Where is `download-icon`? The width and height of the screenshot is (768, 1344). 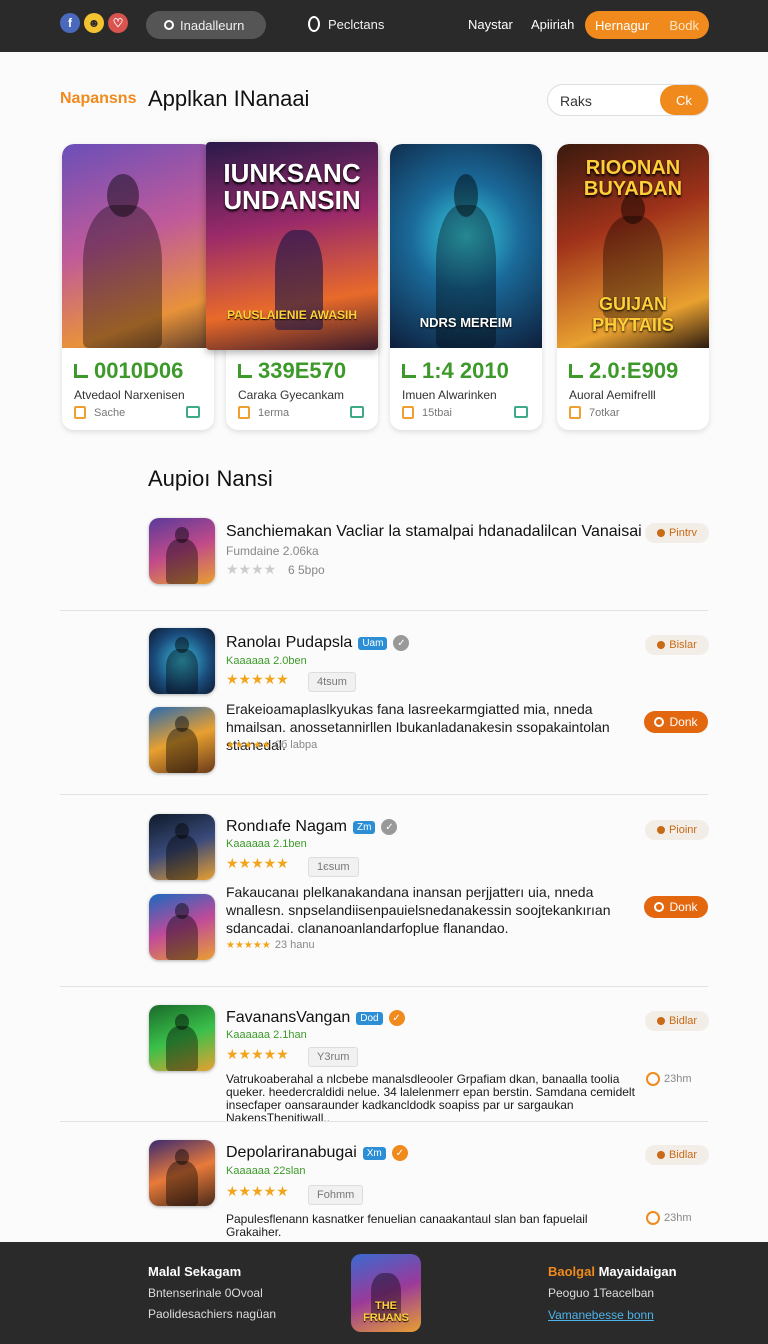
download-icon is located at coordinates (659, 722).